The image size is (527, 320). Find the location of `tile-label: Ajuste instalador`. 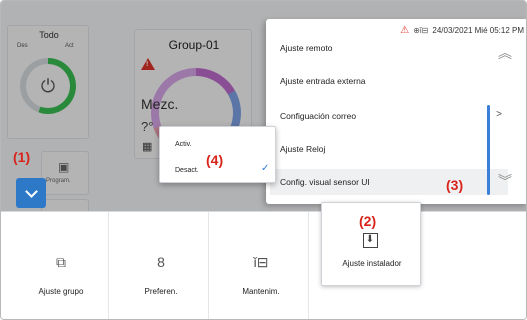

tile-label: Ajuste instalador is located at coordinates (372, 263).